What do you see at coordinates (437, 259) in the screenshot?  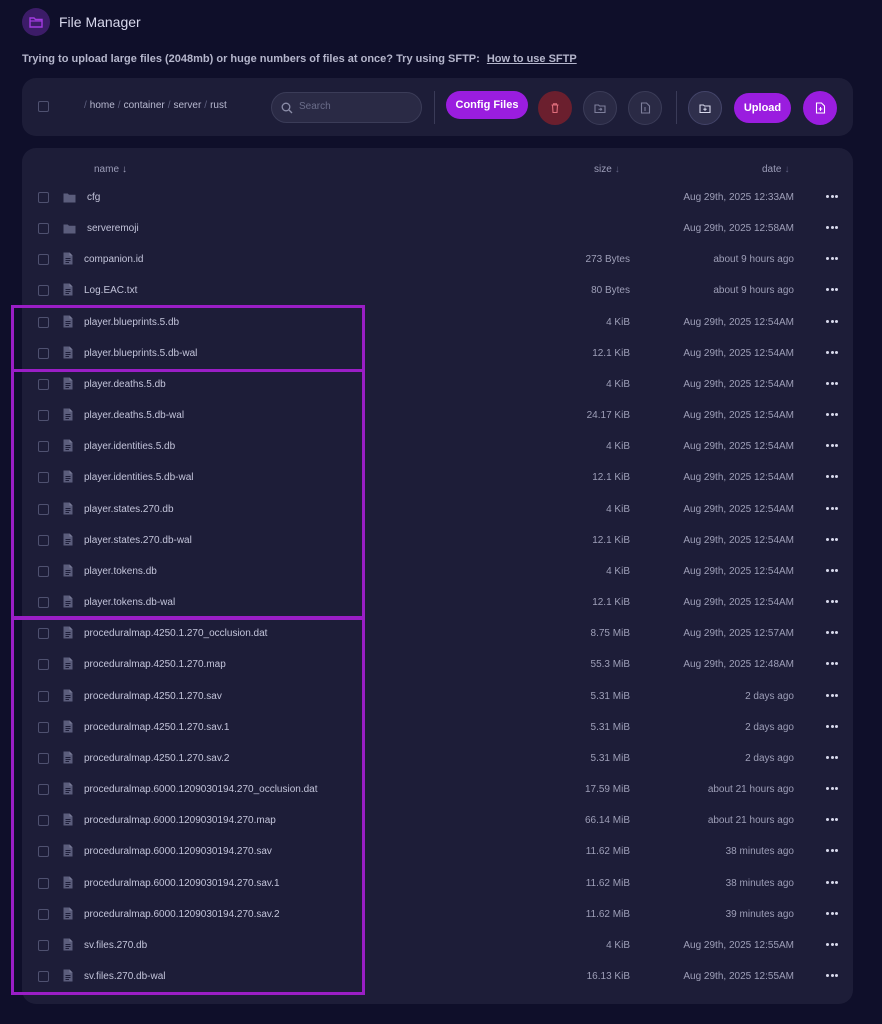 I see `file-row: companion.id 273 Bytes about 9 hours ago` at bounding box center [437, 259].